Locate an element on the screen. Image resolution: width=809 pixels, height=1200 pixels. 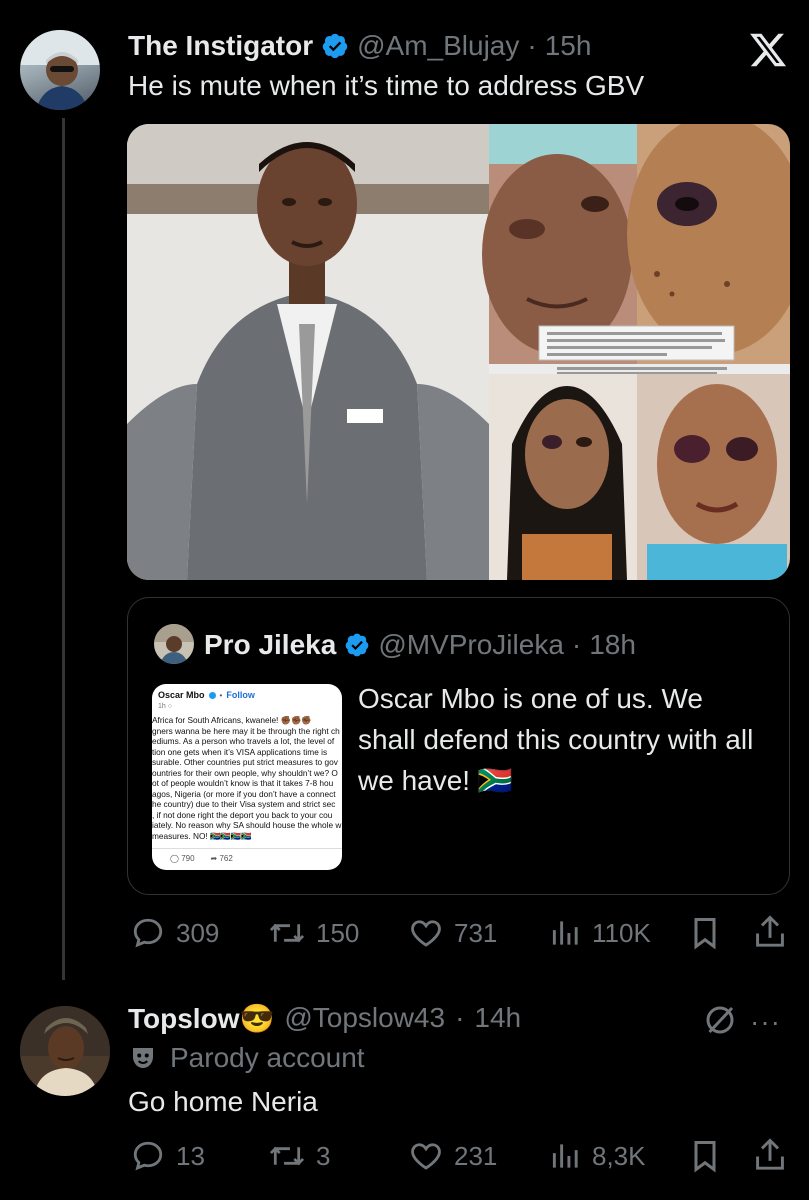
reply-header: Topslow😎 @Topslow43 · 14h is located at coordinates (324, 1018).